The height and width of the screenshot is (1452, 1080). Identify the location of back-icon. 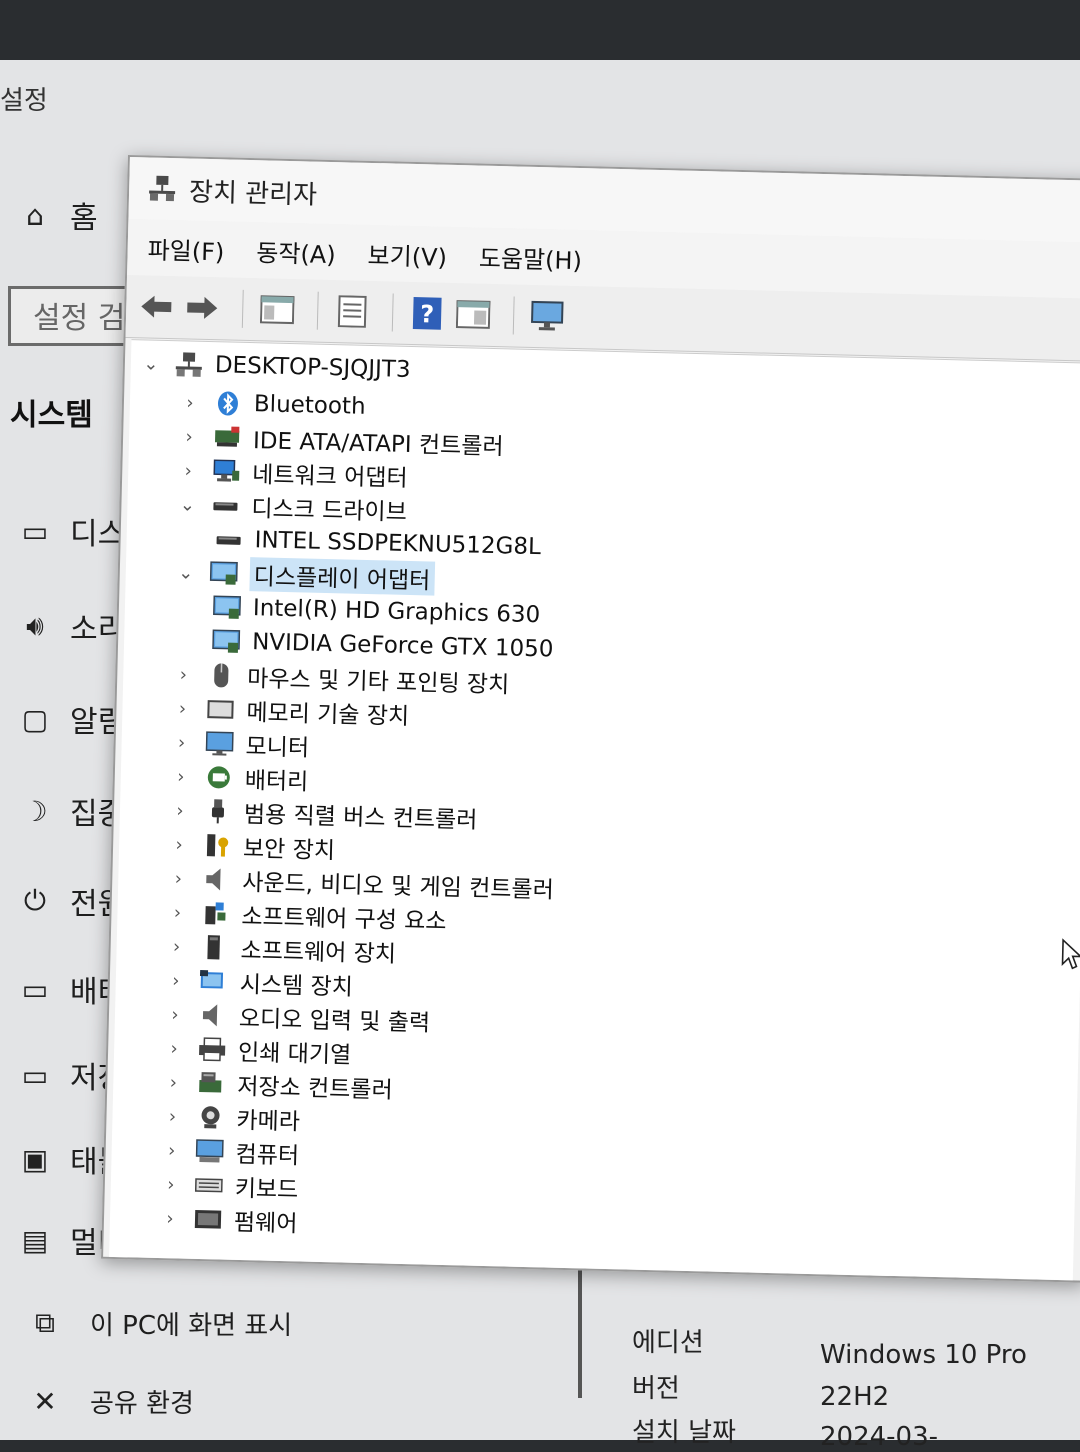
(156, 306).